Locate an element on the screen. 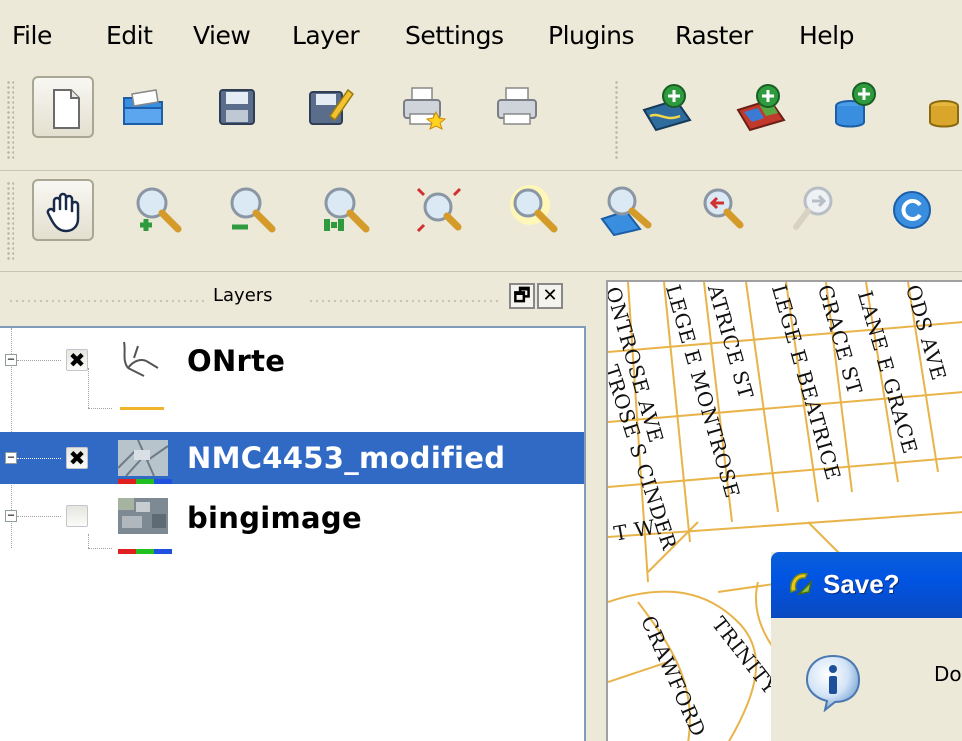  zoom-in-icon is located at coordinates (159, 210).